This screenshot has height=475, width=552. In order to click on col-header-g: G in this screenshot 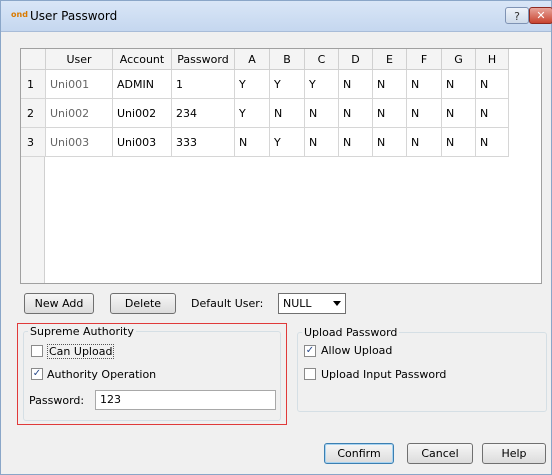, I will do `click(458, 59)`.